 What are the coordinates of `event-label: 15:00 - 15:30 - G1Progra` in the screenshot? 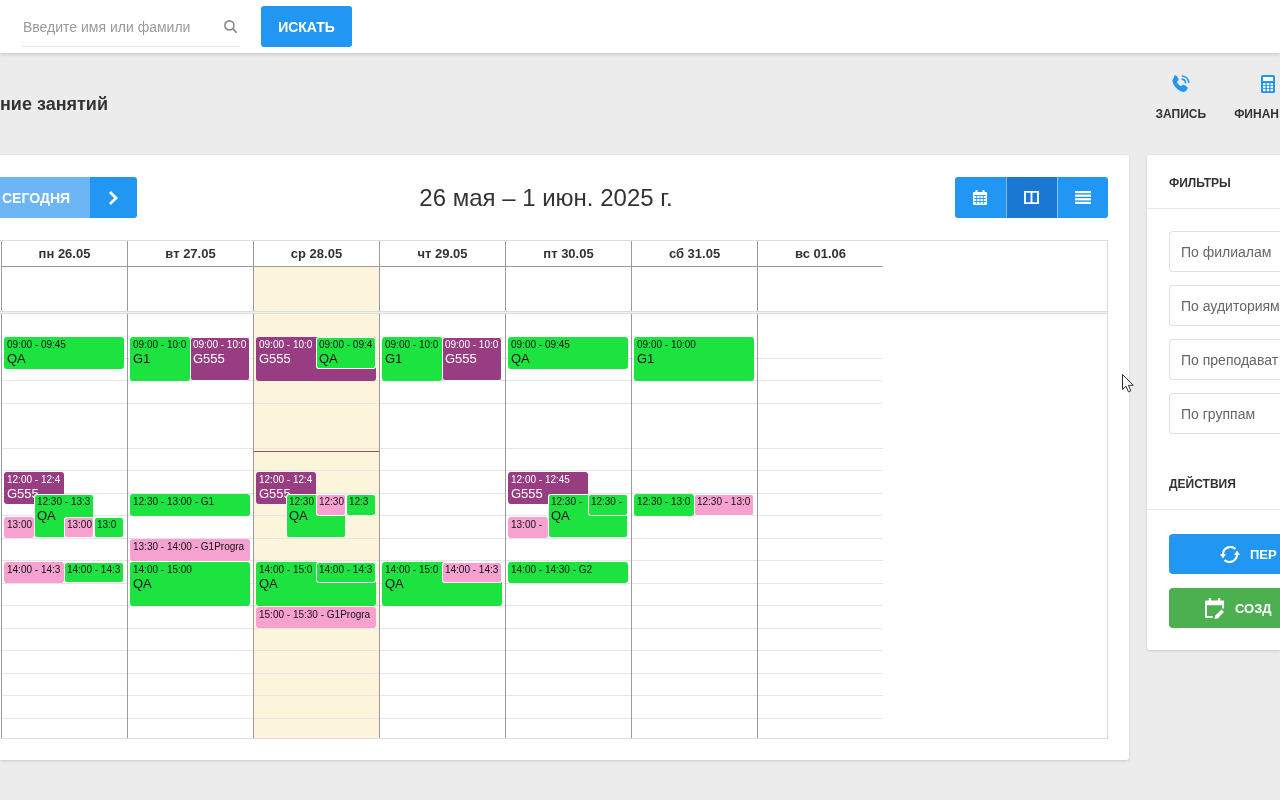 It's located at (315, 614).